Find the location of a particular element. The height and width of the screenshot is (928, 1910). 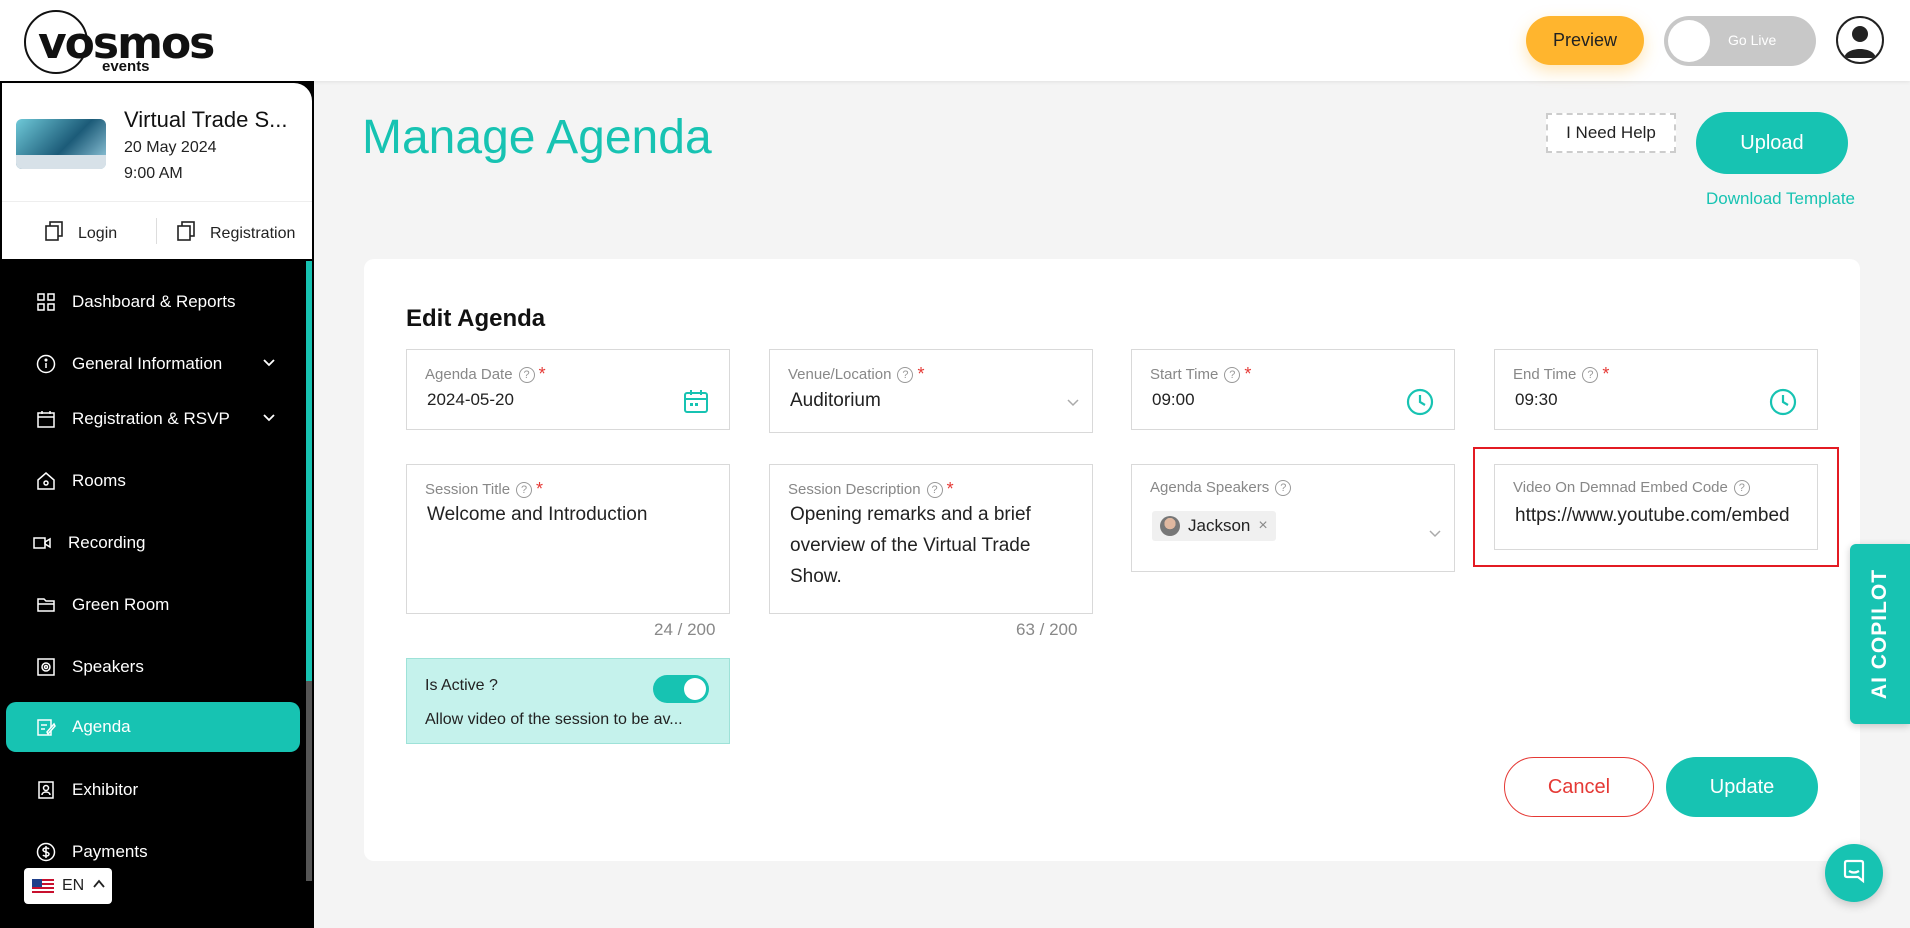

sidebar-item-label: Payments is located at coordinates (110, 851).